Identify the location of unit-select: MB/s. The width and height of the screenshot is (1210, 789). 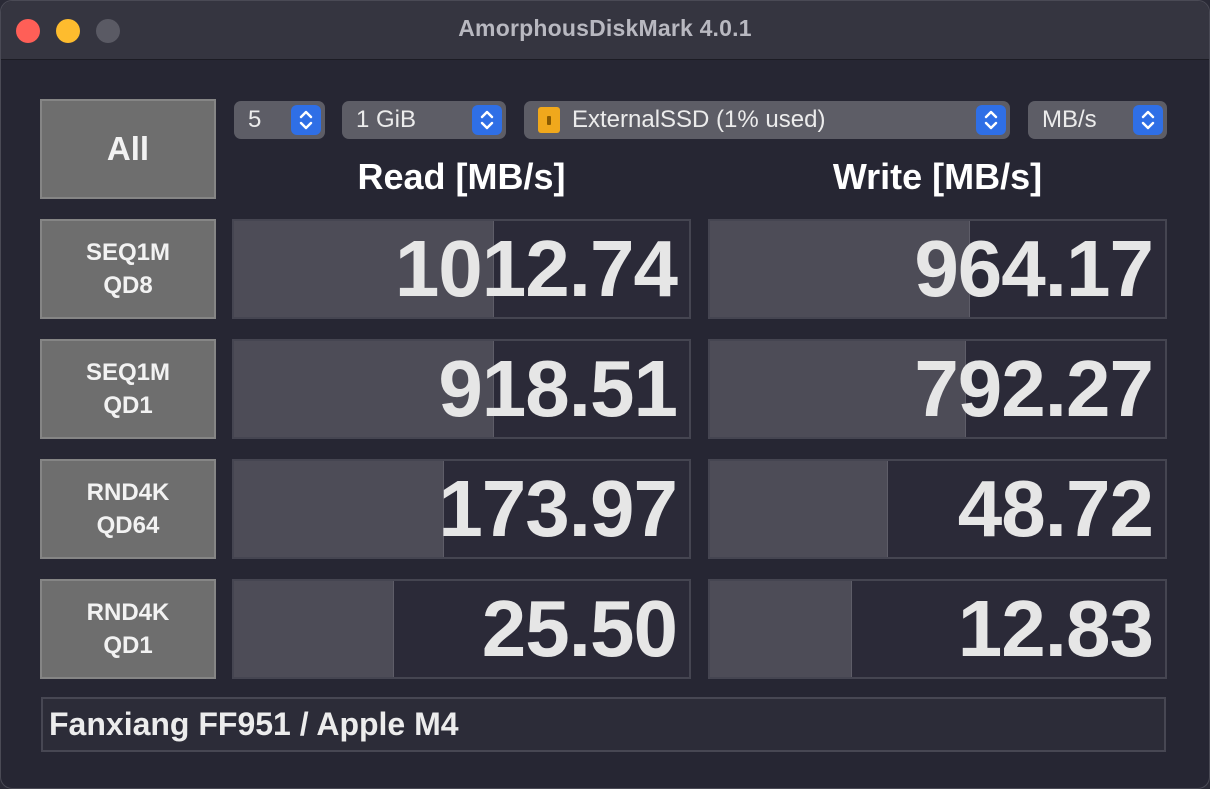
(1097, 120).